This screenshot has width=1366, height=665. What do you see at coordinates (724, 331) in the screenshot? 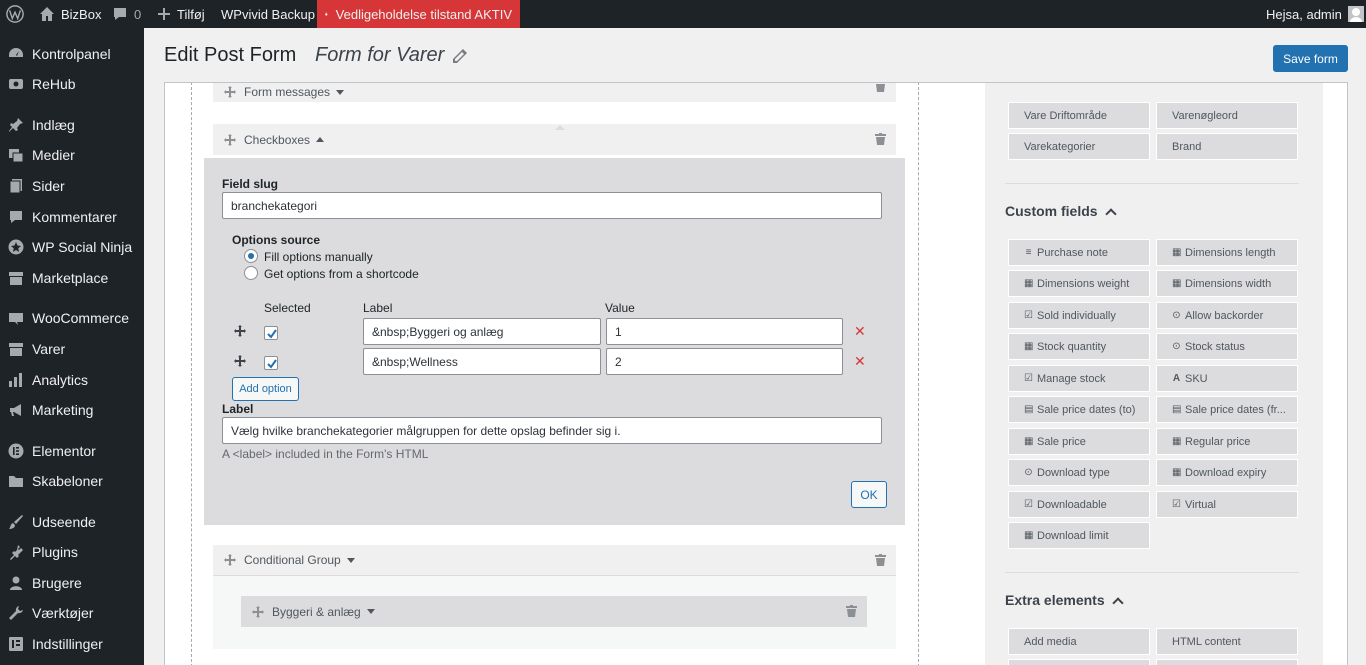
I see `option-value-input: 1` at bounding box center [724, 331].